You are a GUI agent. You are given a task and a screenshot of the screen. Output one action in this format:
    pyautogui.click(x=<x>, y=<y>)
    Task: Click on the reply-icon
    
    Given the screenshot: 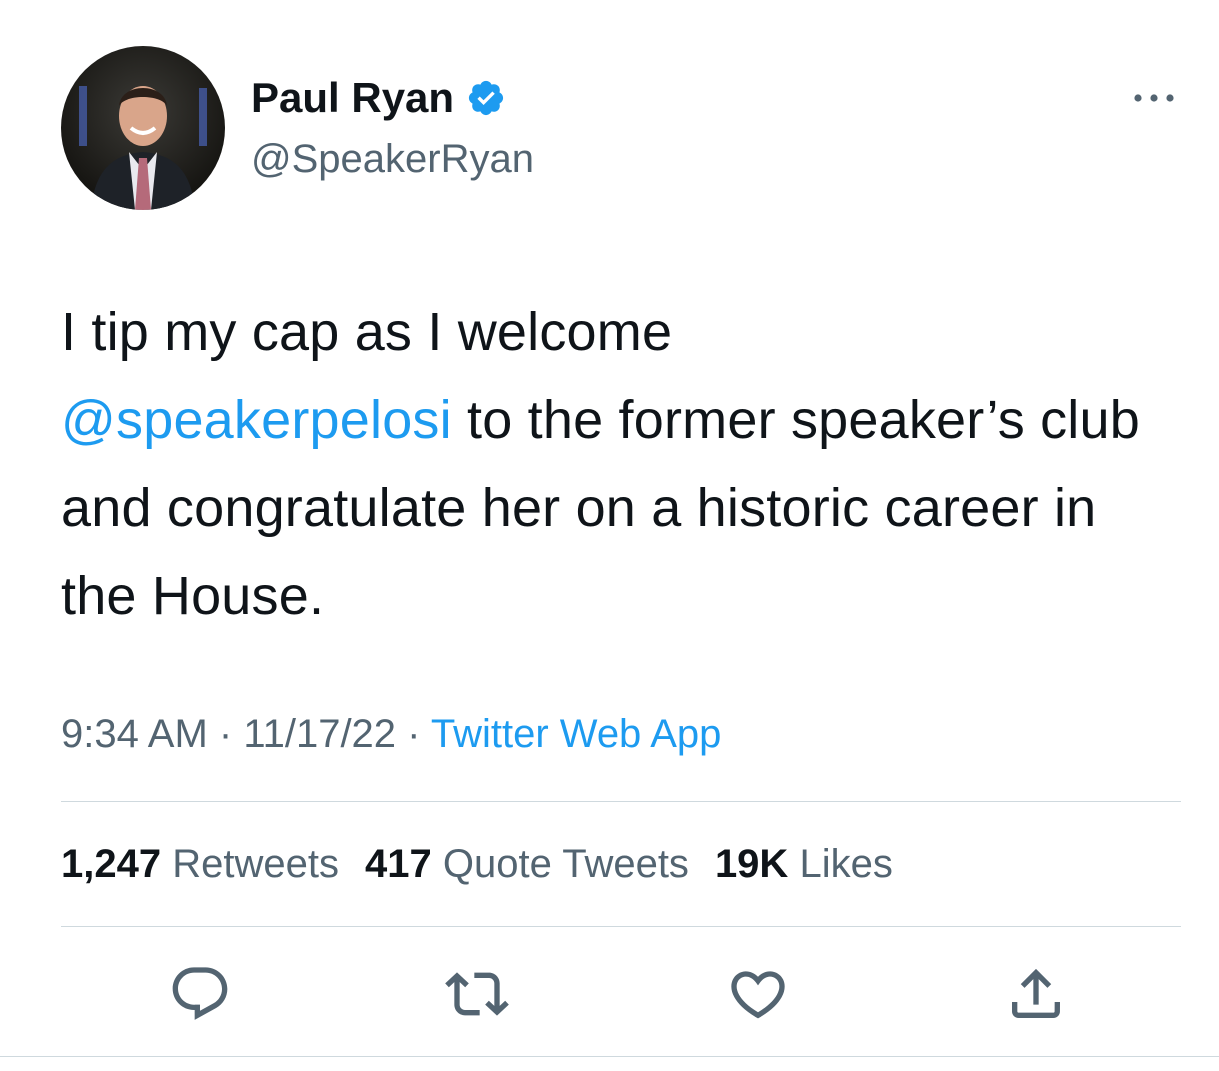 What is the action you would take?
    pyautogui.click(x=200, y=993)
    